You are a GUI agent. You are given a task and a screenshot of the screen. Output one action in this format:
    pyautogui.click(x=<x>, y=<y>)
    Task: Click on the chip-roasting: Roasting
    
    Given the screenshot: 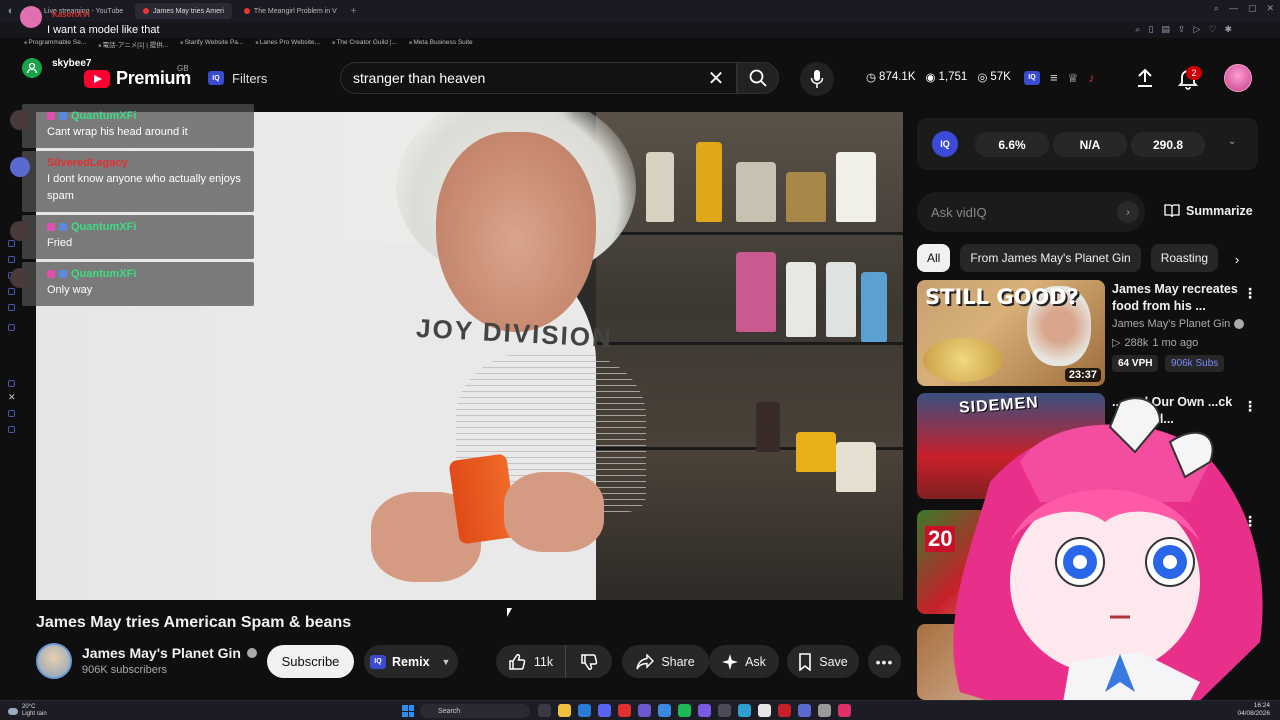 What is the action you would take?
    pyautogui.click(x=1184, y=258)
    